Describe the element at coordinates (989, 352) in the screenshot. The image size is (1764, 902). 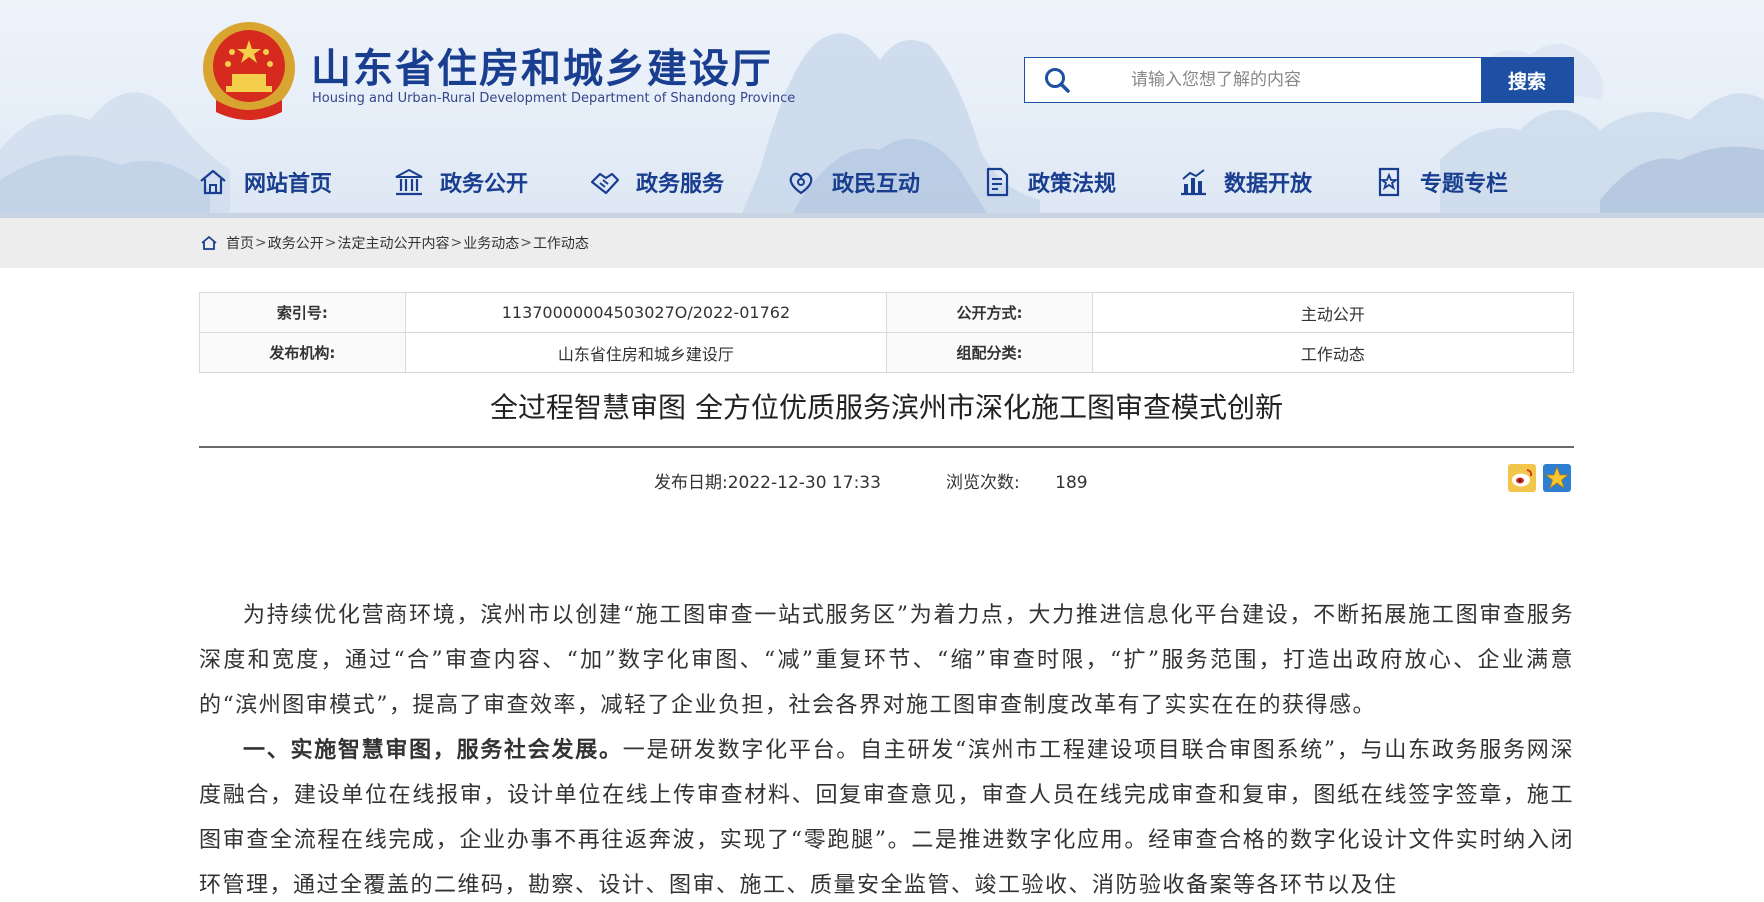
I see `category-label: 组配分类:` at that location.